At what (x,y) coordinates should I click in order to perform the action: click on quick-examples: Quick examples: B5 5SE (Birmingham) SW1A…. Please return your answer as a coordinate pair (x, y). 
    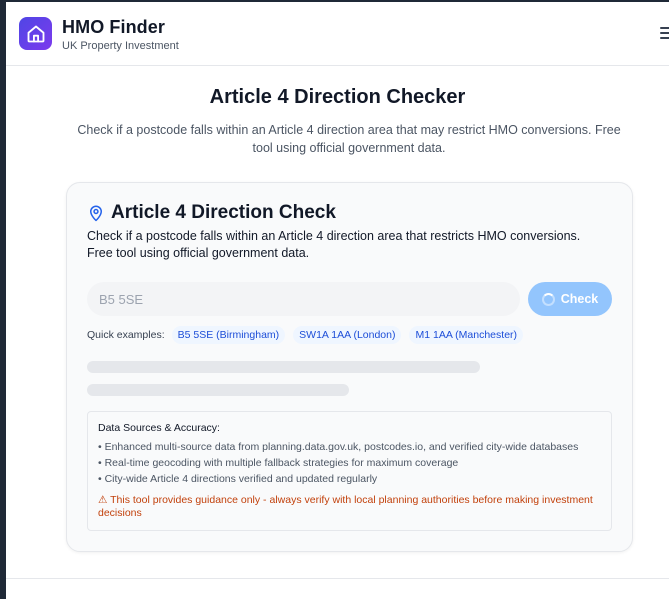
    Looking at the image, I should click on (309, 335).